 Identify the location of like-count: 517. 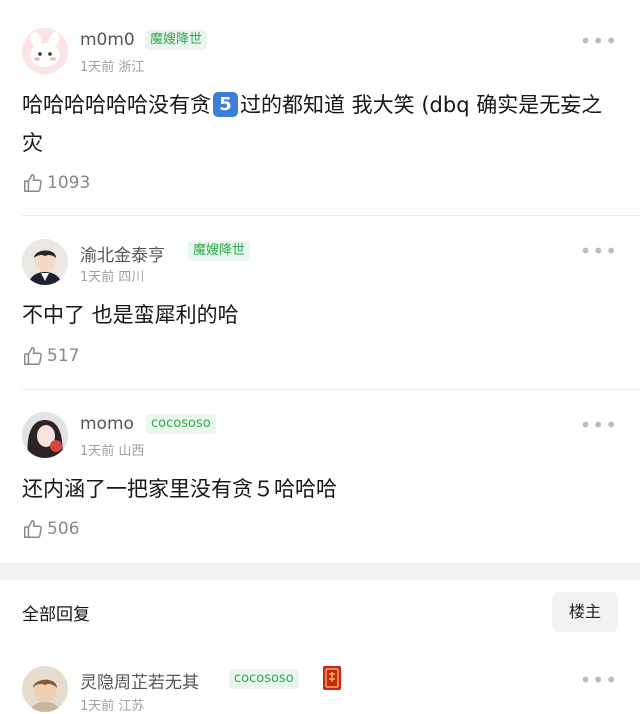
(63, 356).